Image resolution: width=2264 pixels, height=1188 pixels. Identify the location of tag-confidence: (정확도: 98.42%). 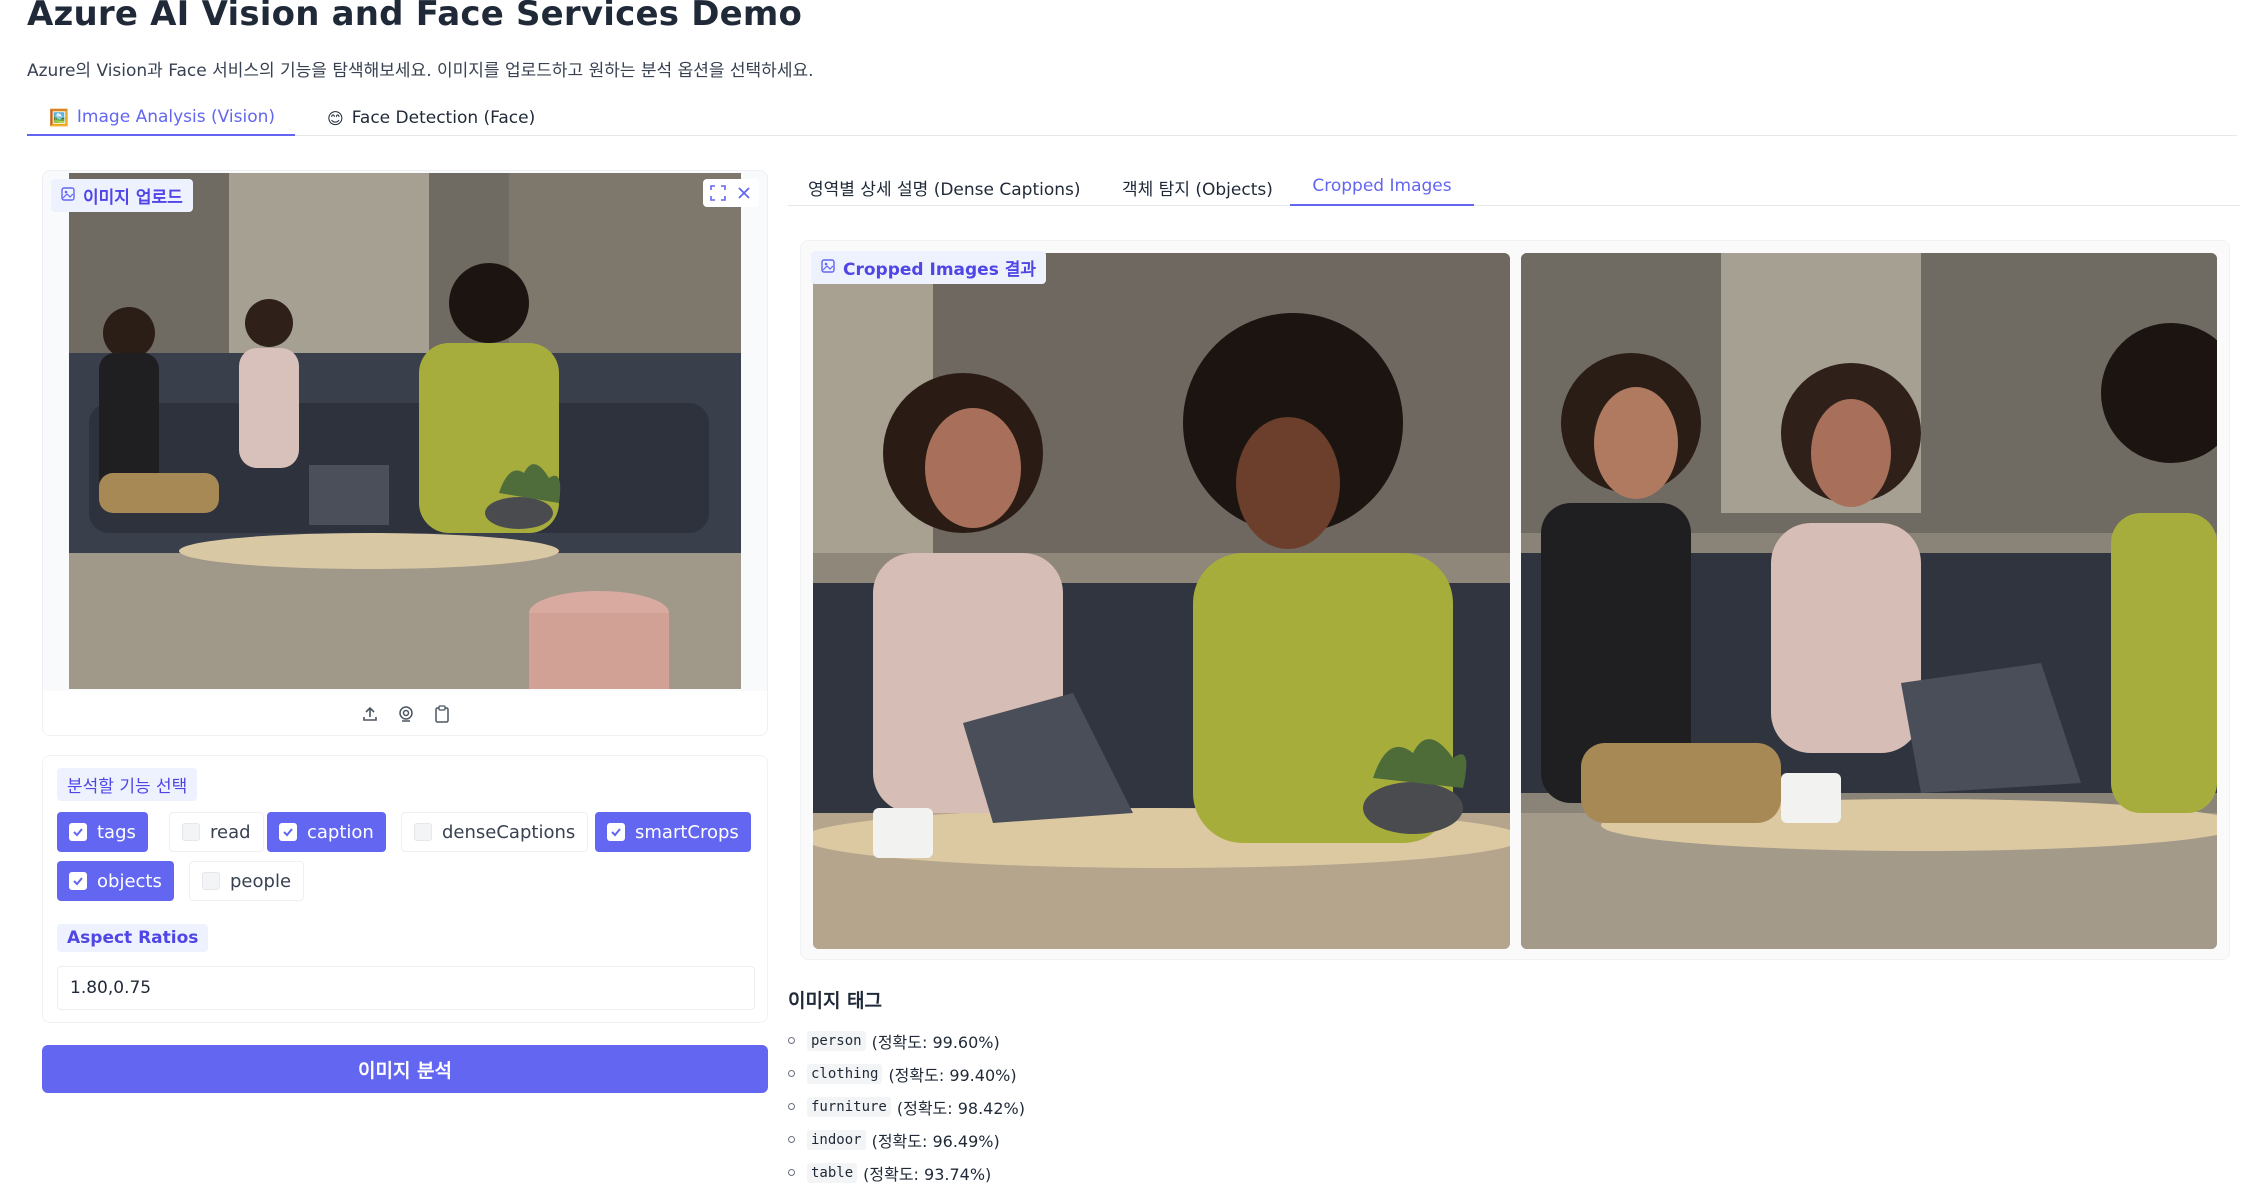
(960, 1108).